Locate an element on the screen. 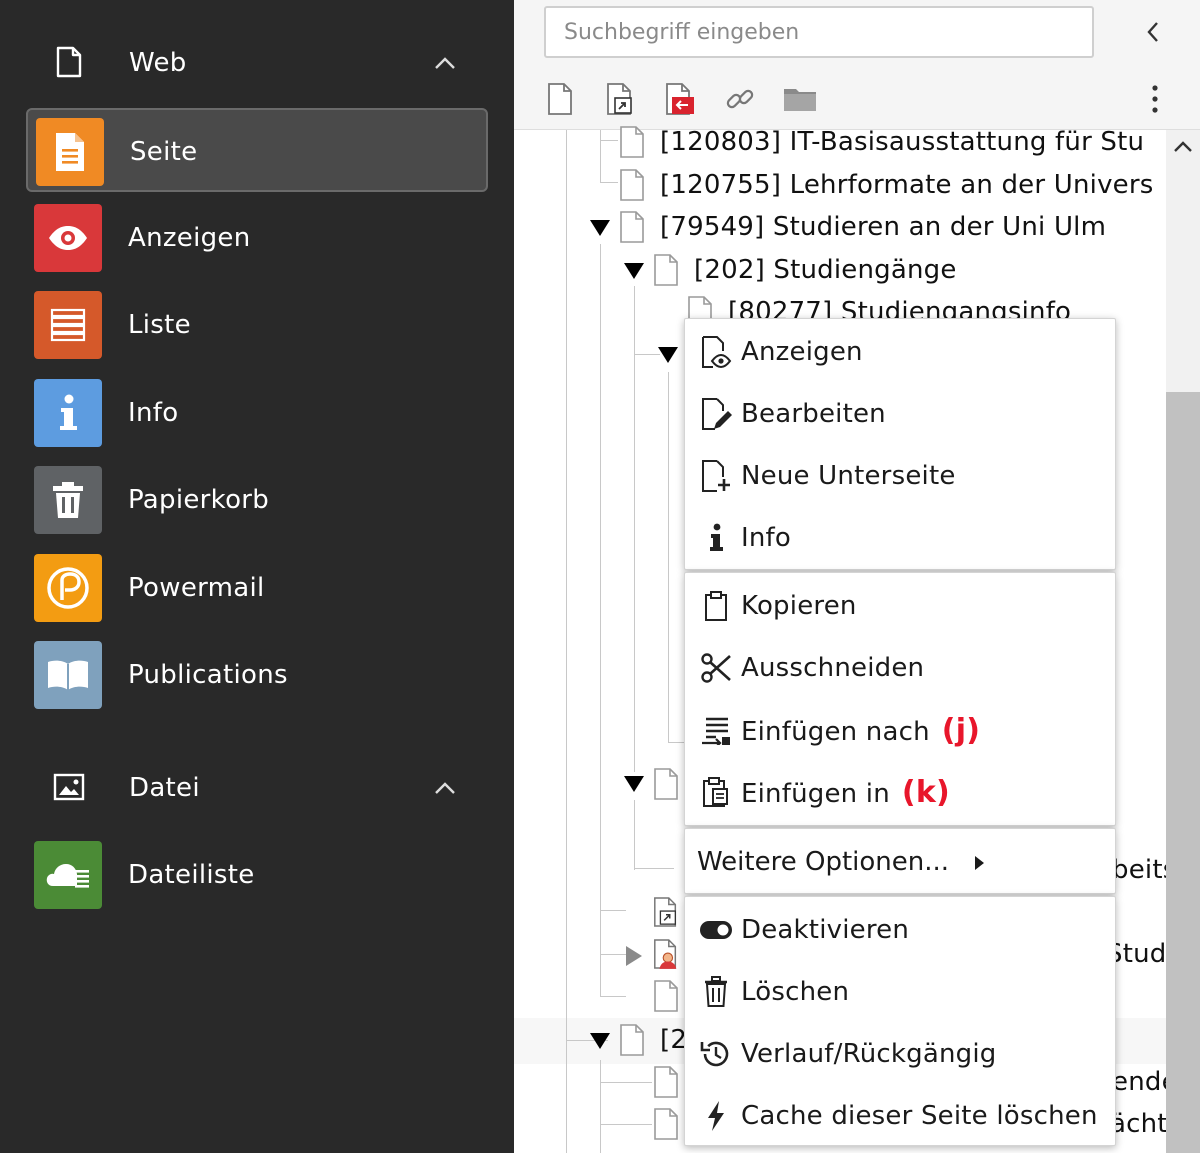 The height and width of the screenshot is (1153, 1200). submenu-arrow-icon is located at coordinates (979, 863).